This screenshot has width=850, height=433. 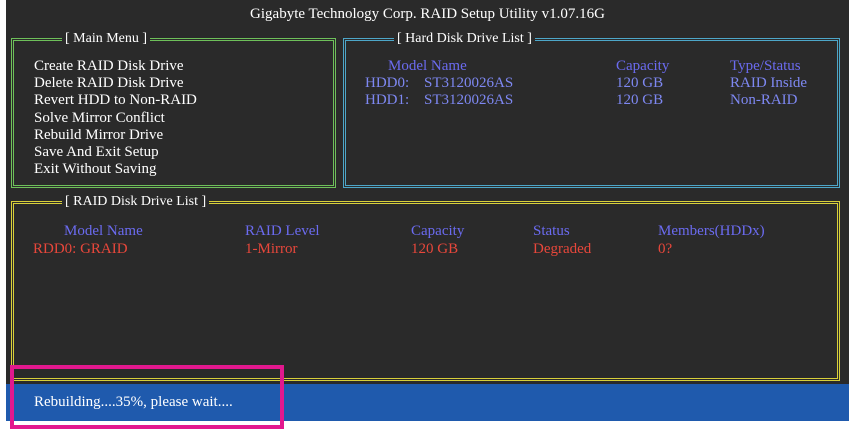 What do you see at coordinates (95, 169) in the screenshot?
I see `menu-item-exit-without-saving: Exit Without Saving` at bounding box center [95, 169].